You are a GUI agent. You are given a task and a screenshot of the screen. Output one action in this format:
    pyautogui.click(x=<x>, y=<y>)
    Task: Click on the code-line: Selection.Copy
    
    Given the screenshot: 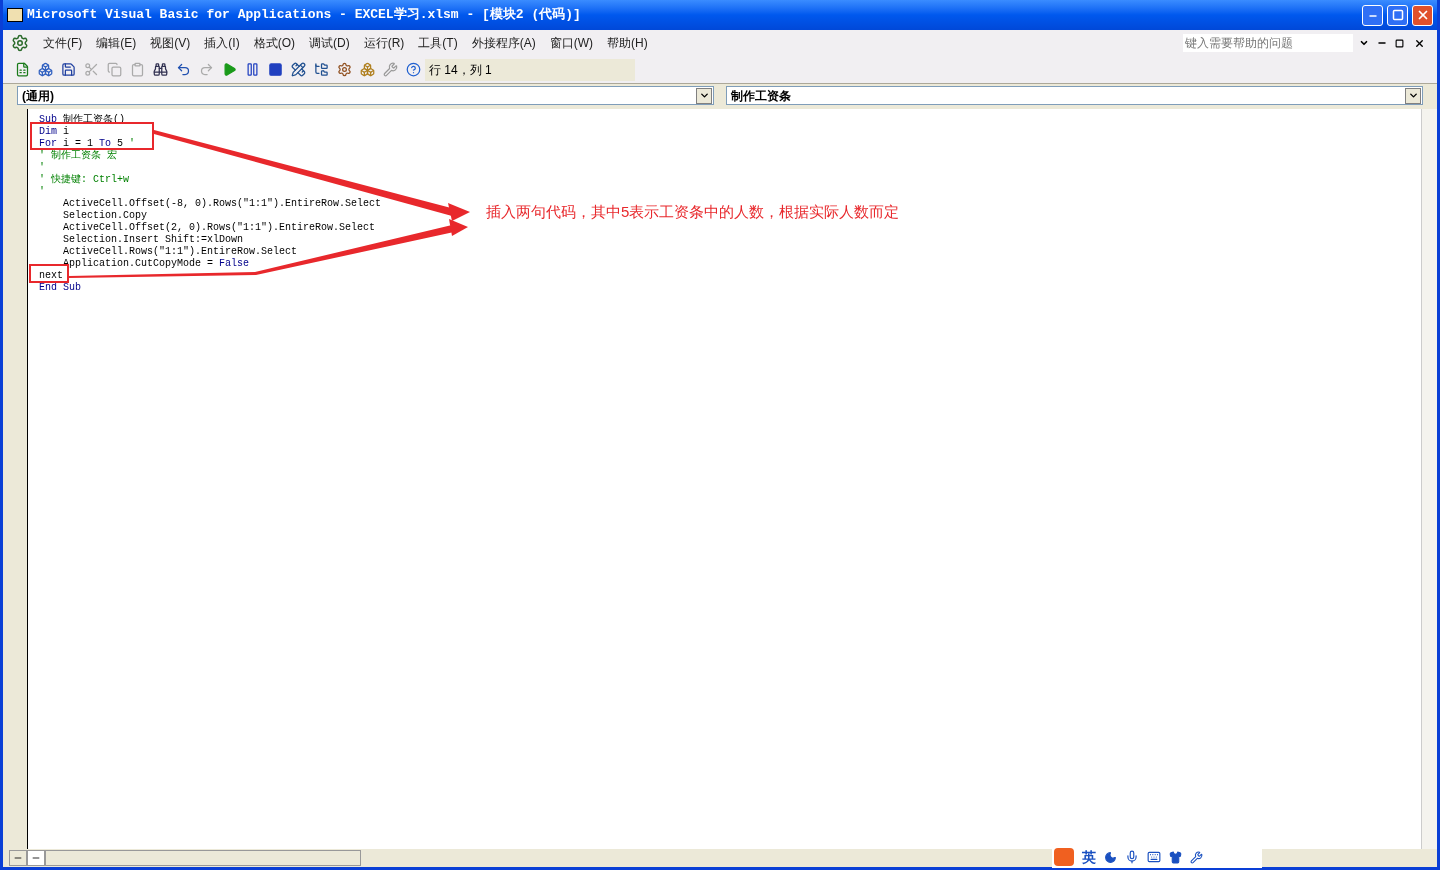 What is the action you would take?
    pyautogui.click(x=105, y=216)
    